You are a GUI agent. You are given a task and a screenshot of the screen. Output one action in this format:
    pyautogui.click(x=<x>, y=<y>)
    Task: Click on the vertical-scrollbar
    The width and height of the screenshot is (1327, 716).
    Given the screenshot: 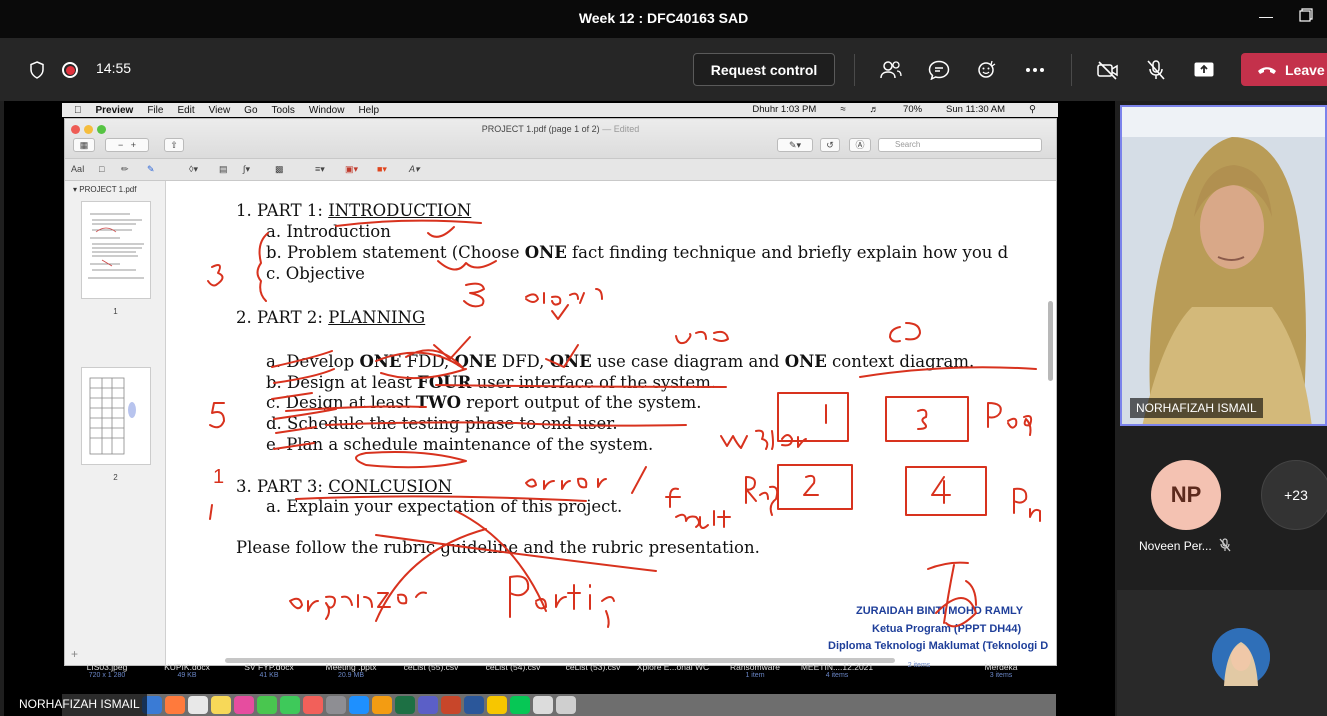 What is the action you would take?
    pyautogui.click(x=1051, y=391)
    